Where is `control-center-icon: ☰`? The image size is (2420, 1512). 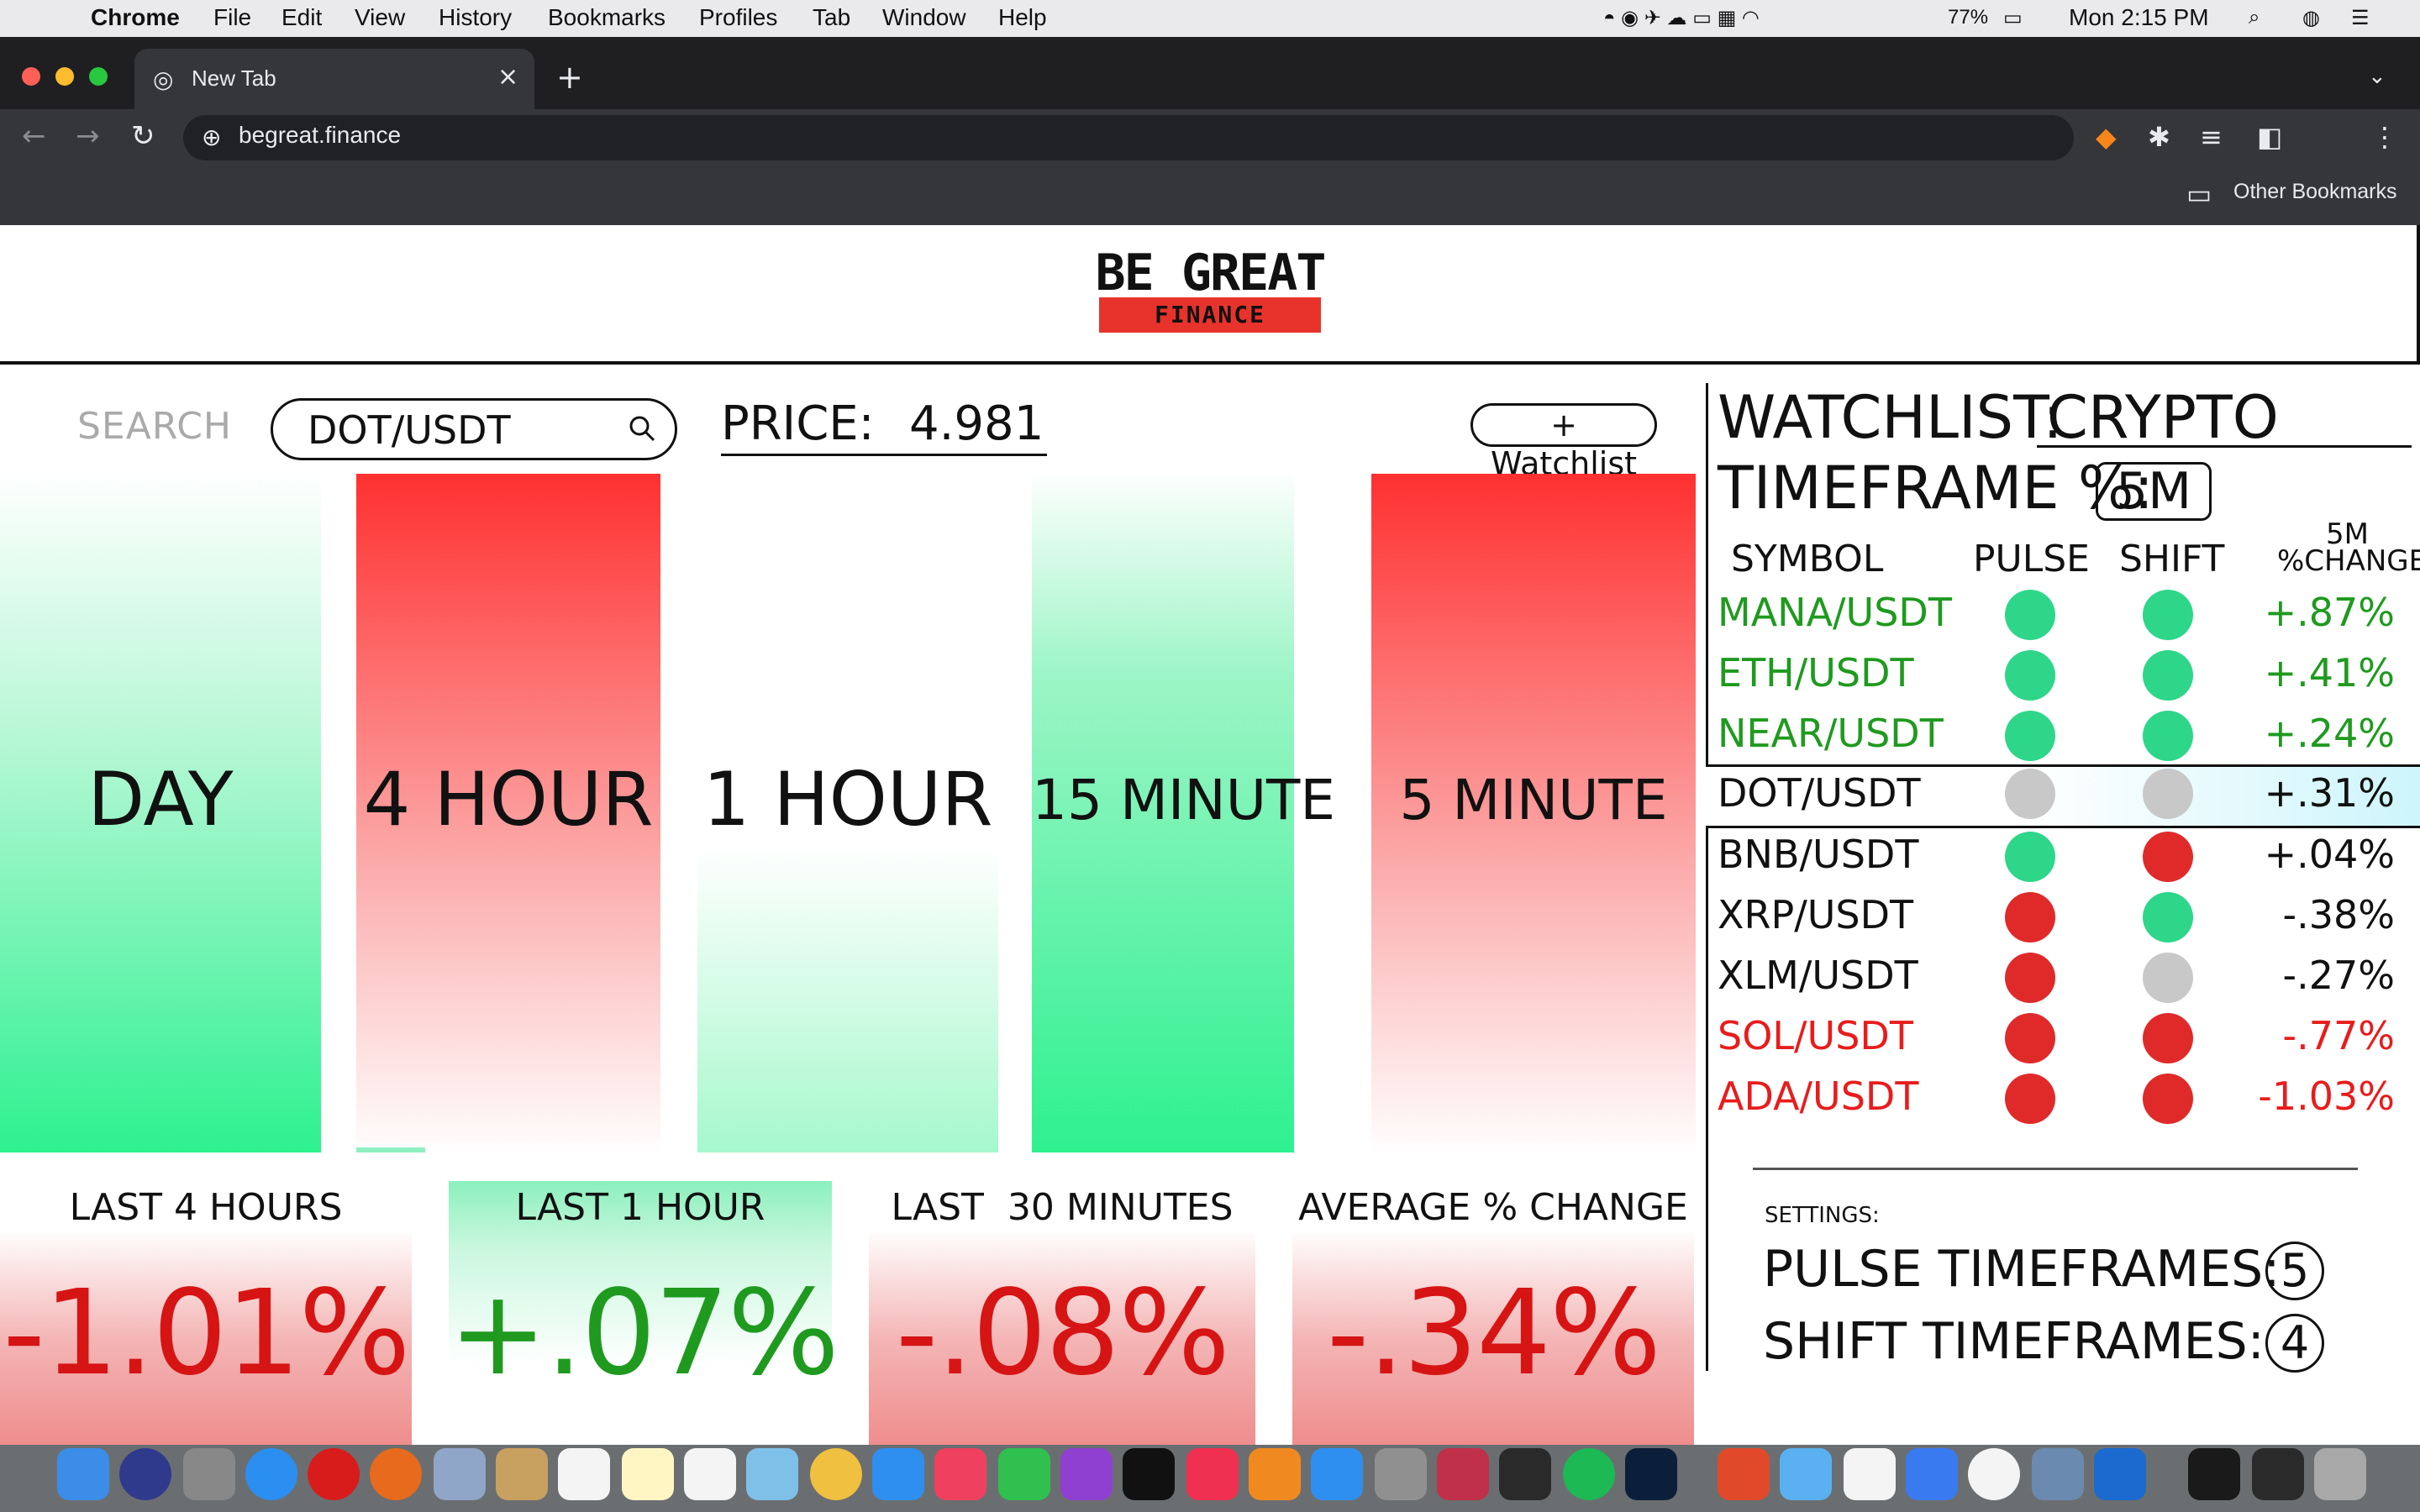 control-center-icon: ☰ is located at coordinates (2360, 18).